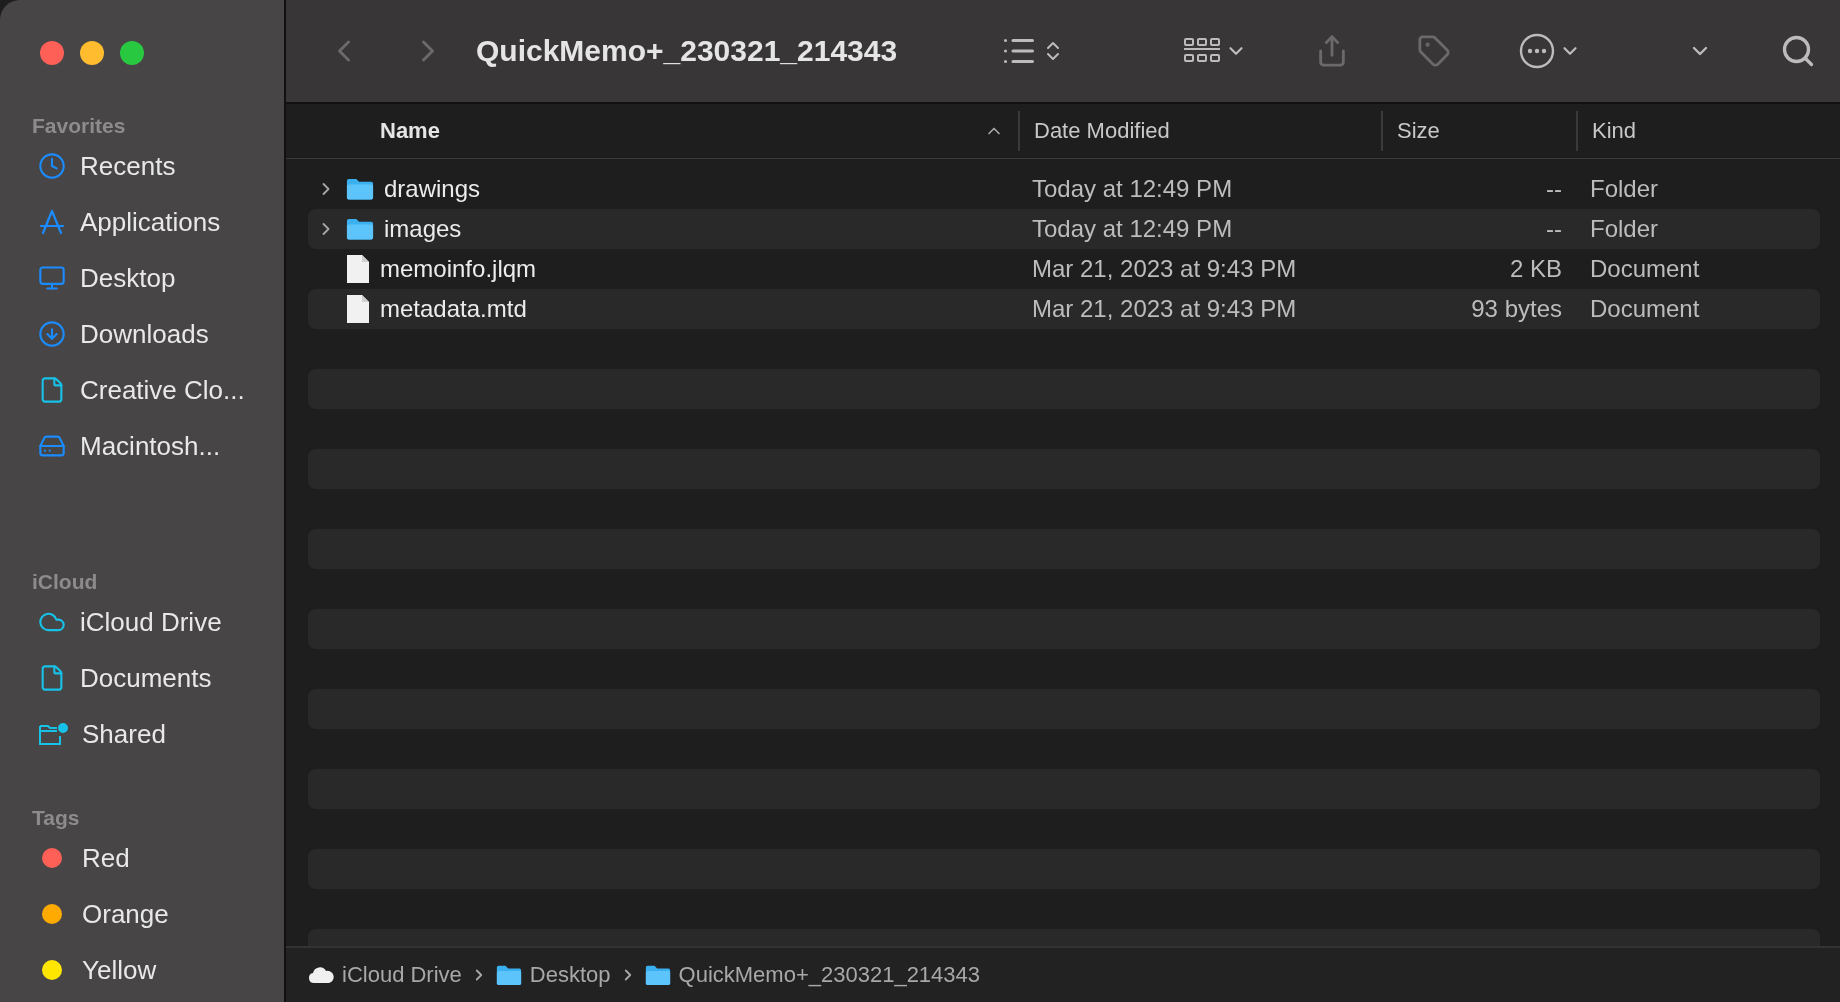  I want to click on sidebar-item: Documents, so click(142, 678).